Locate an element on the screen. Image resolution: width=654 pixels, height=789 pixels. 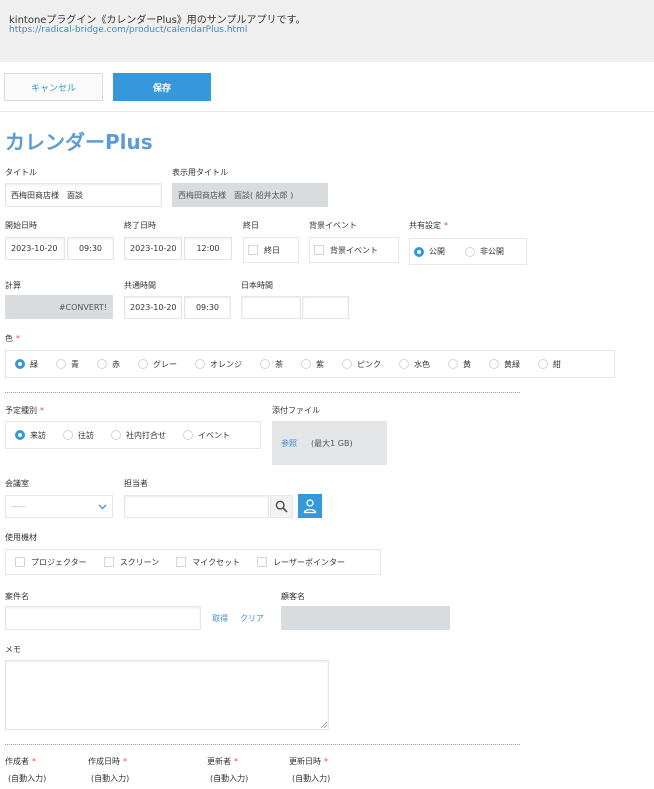
title-input: 西梅田商店様 面談 is located at coordinates (83, 195).